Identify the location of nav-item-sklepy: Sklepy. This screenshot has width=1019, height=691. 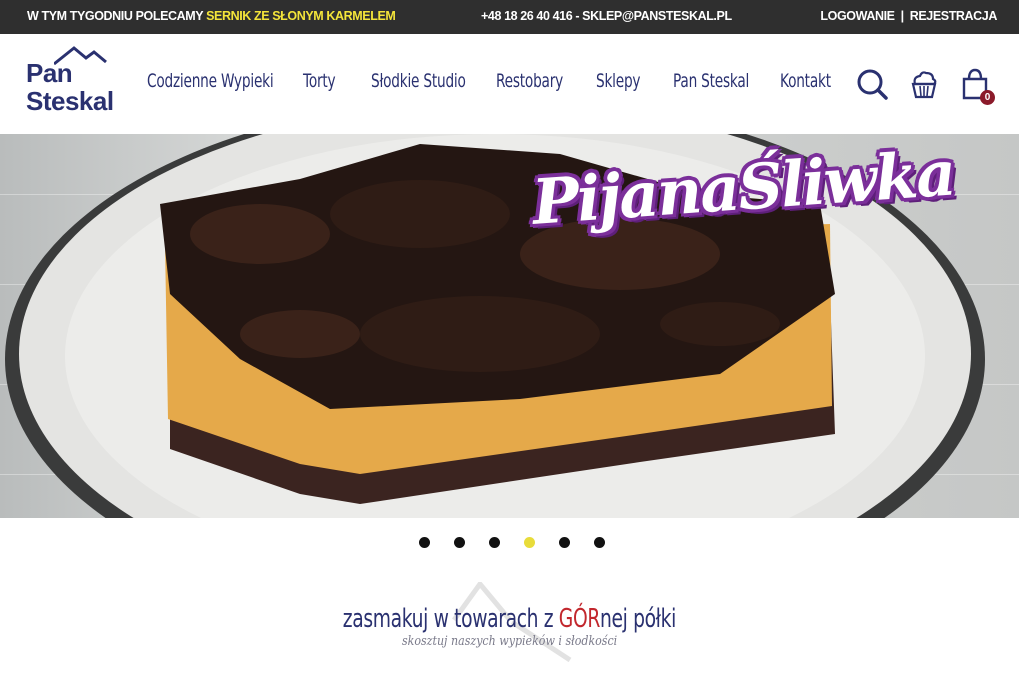
(618, 81).